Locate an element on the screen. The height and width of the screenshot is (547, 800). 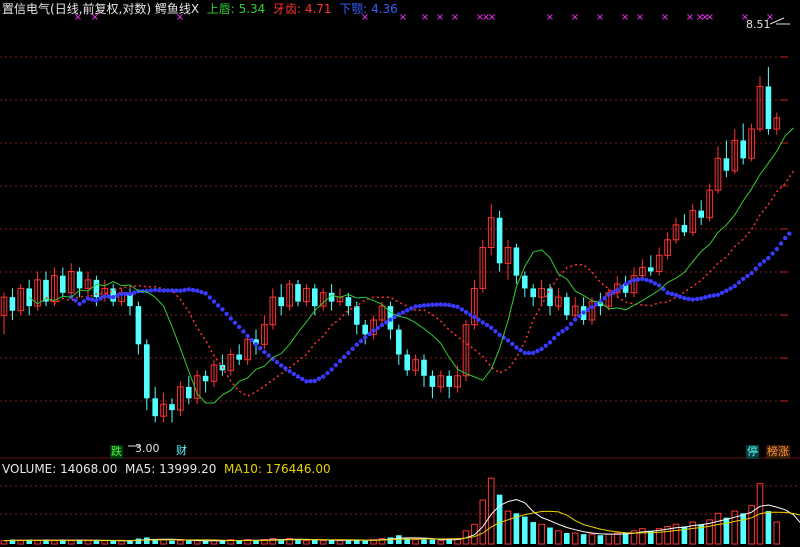
ma5-value: 13999.20 is located at coordinates (188, 469).